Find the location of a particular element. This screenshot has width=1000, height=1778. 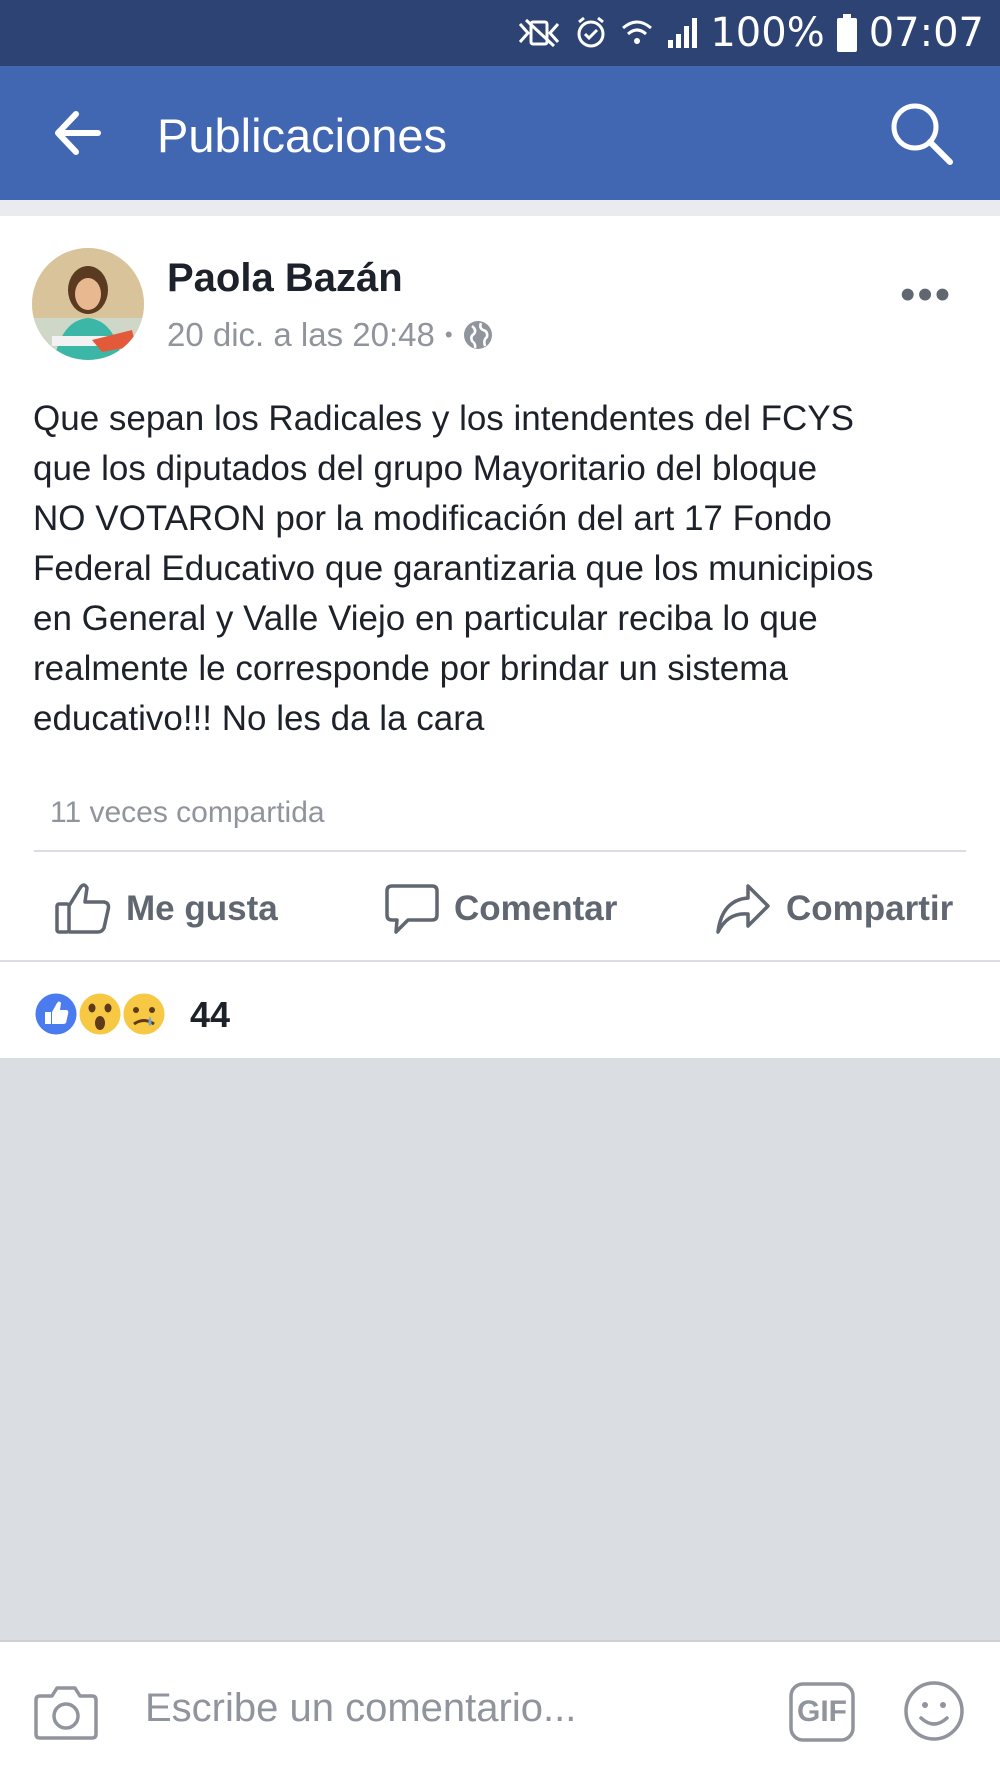

like-label: Me gusta is located at coordinates (202, 908).